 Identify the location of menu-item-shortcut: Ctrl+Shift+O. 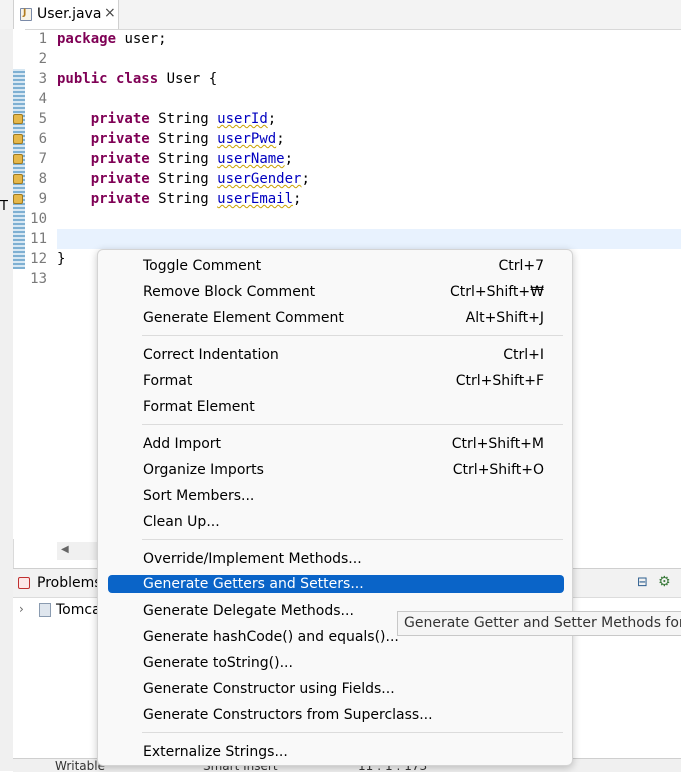
(498, 470).